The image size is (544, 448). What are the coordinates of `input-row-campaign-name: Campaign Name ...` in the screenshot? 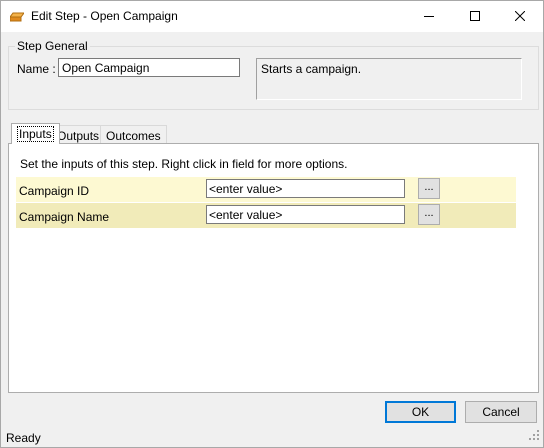 It's located at (266, 215).